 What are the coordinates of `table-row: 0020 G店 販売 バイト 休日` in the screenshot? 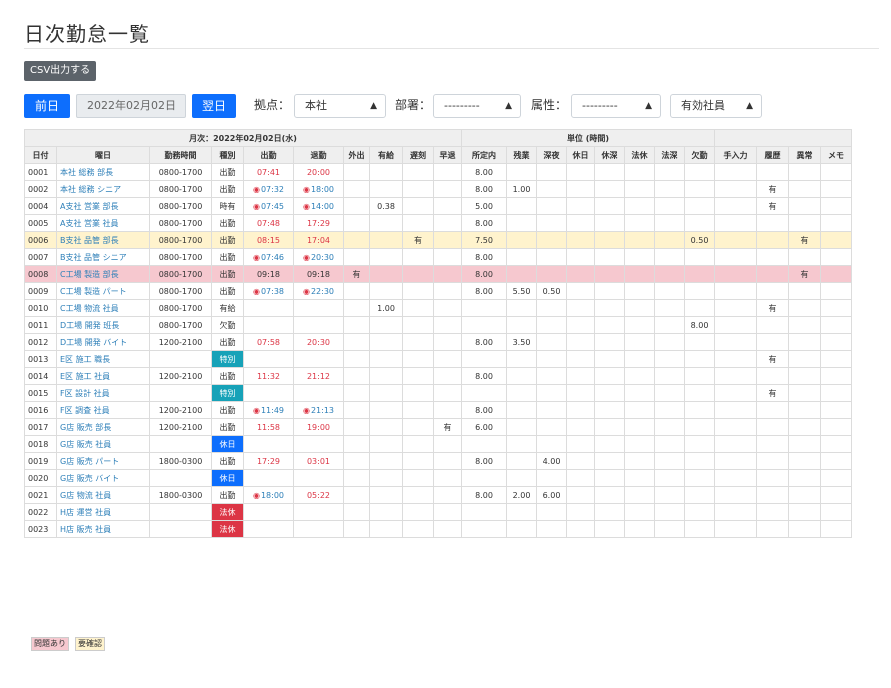 It's located at (438, 478).